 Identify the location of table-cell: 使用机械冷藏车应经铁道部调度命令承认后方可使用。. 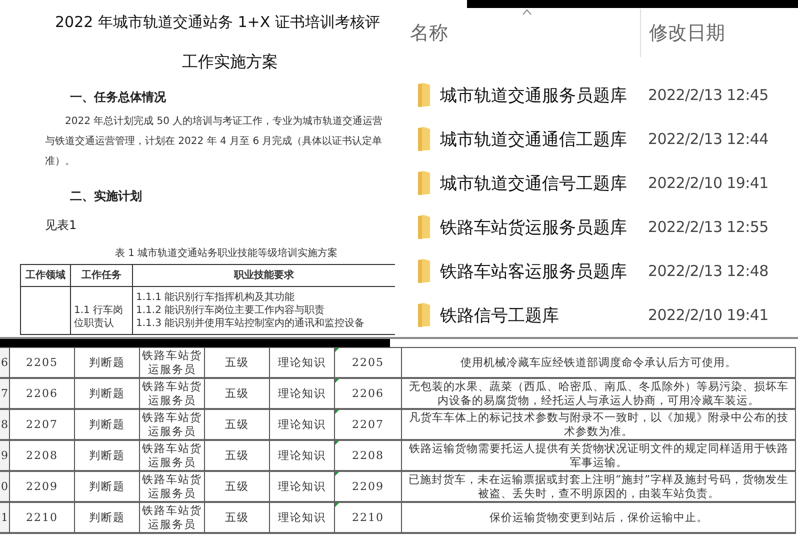
(599, 363).